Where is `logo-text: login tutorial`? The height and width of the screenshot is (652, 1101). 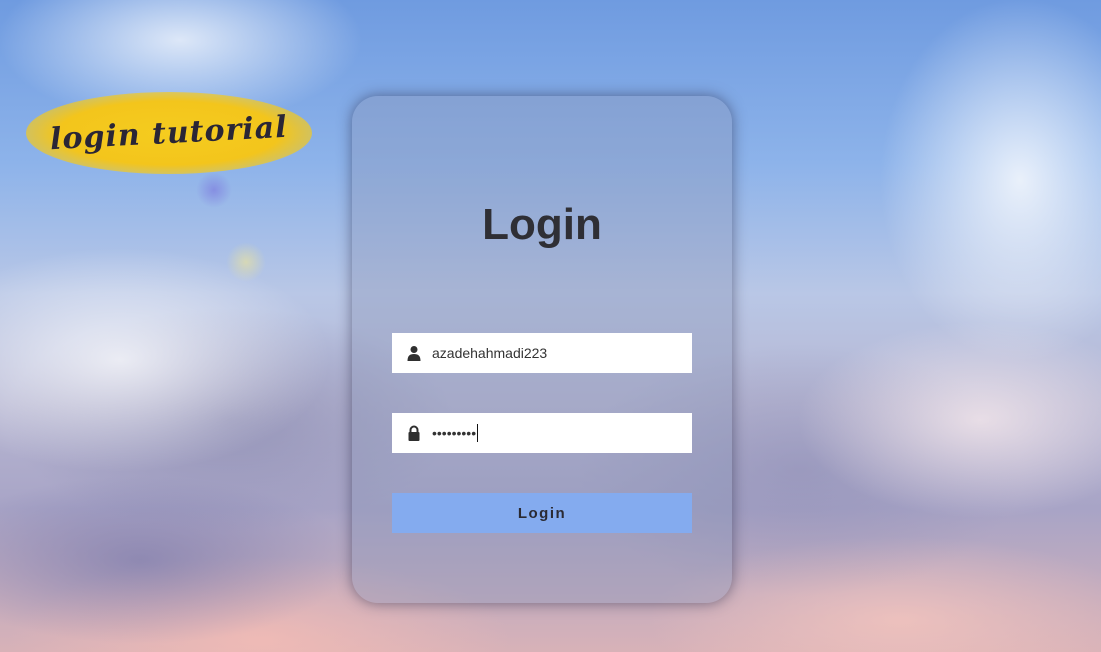
logo-text: login tutorial is located at coordinates (169, 133).